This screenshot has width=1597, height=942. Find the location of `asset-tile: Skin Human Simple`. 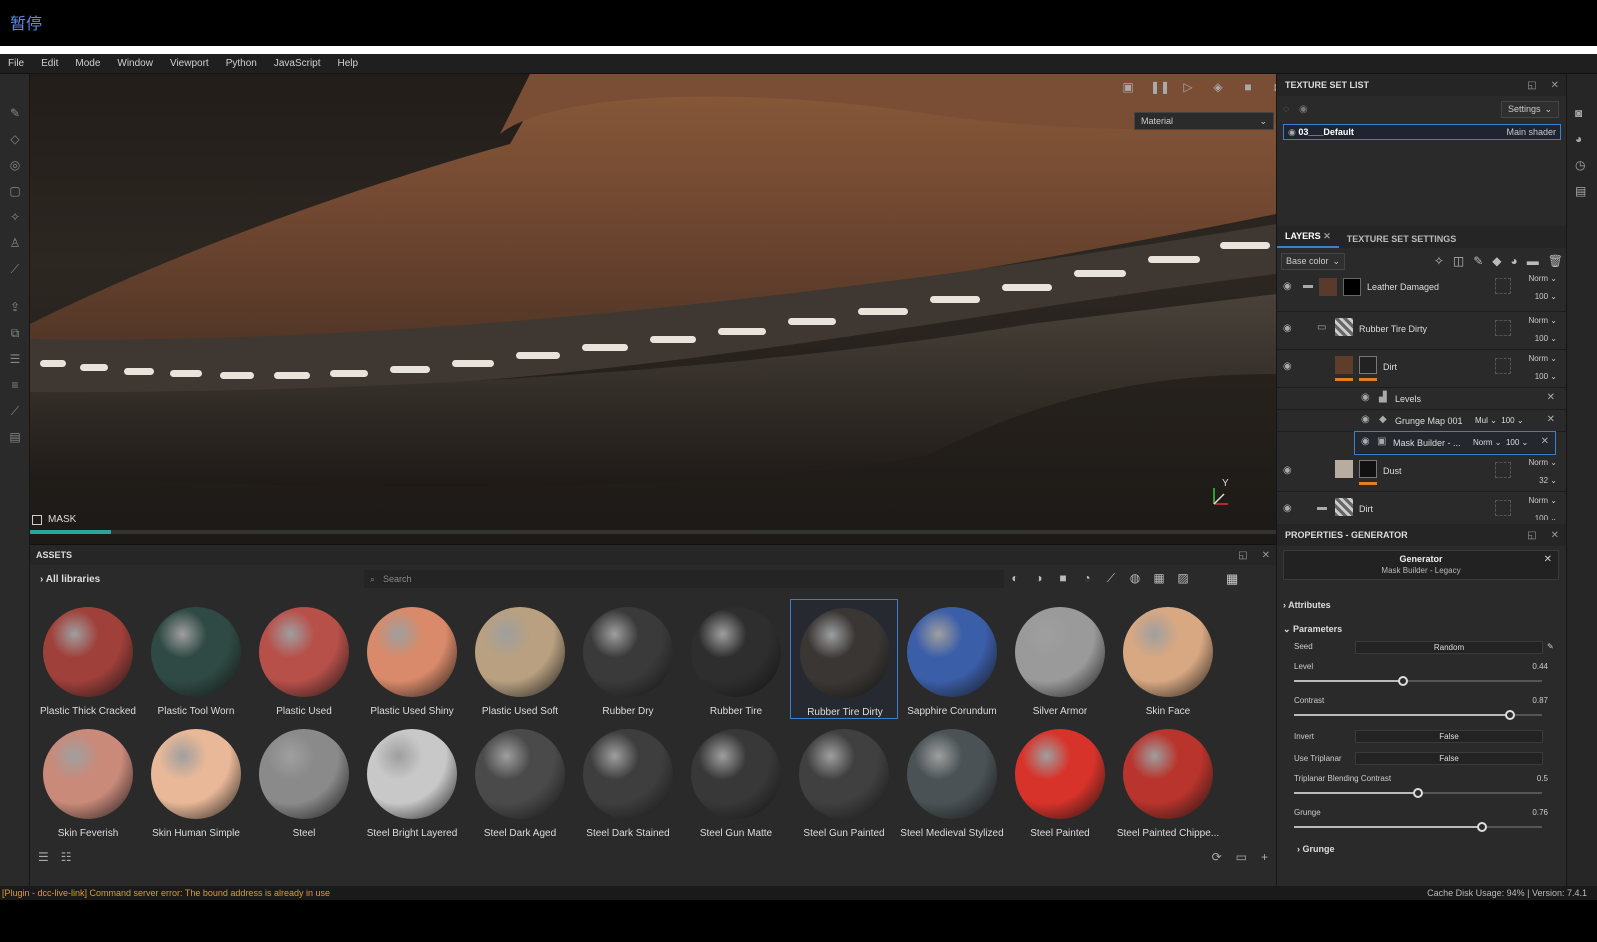

asset-tile: Skin Human Simple is located at coordinates (196, 781).